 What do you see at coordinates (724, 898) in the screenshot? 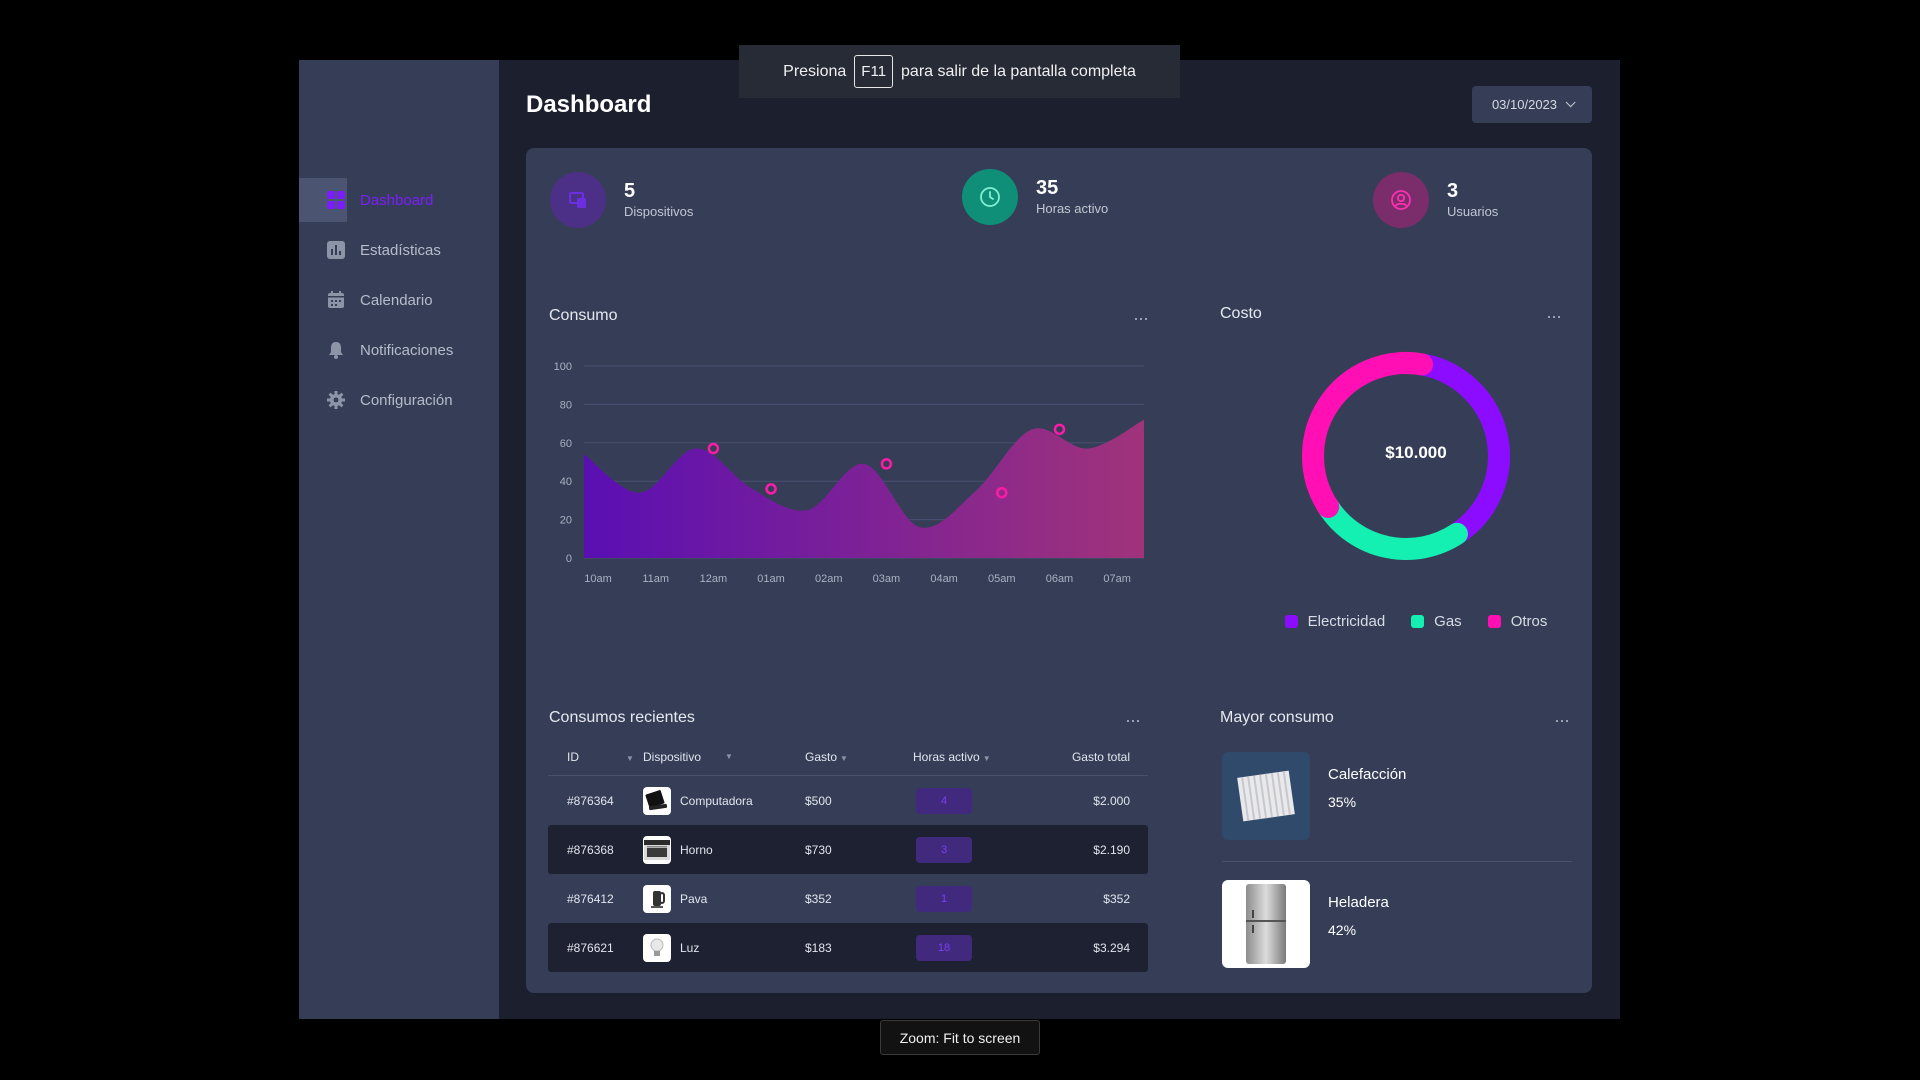
I see `cell-device: Pava` at bounding box center [724, 898].